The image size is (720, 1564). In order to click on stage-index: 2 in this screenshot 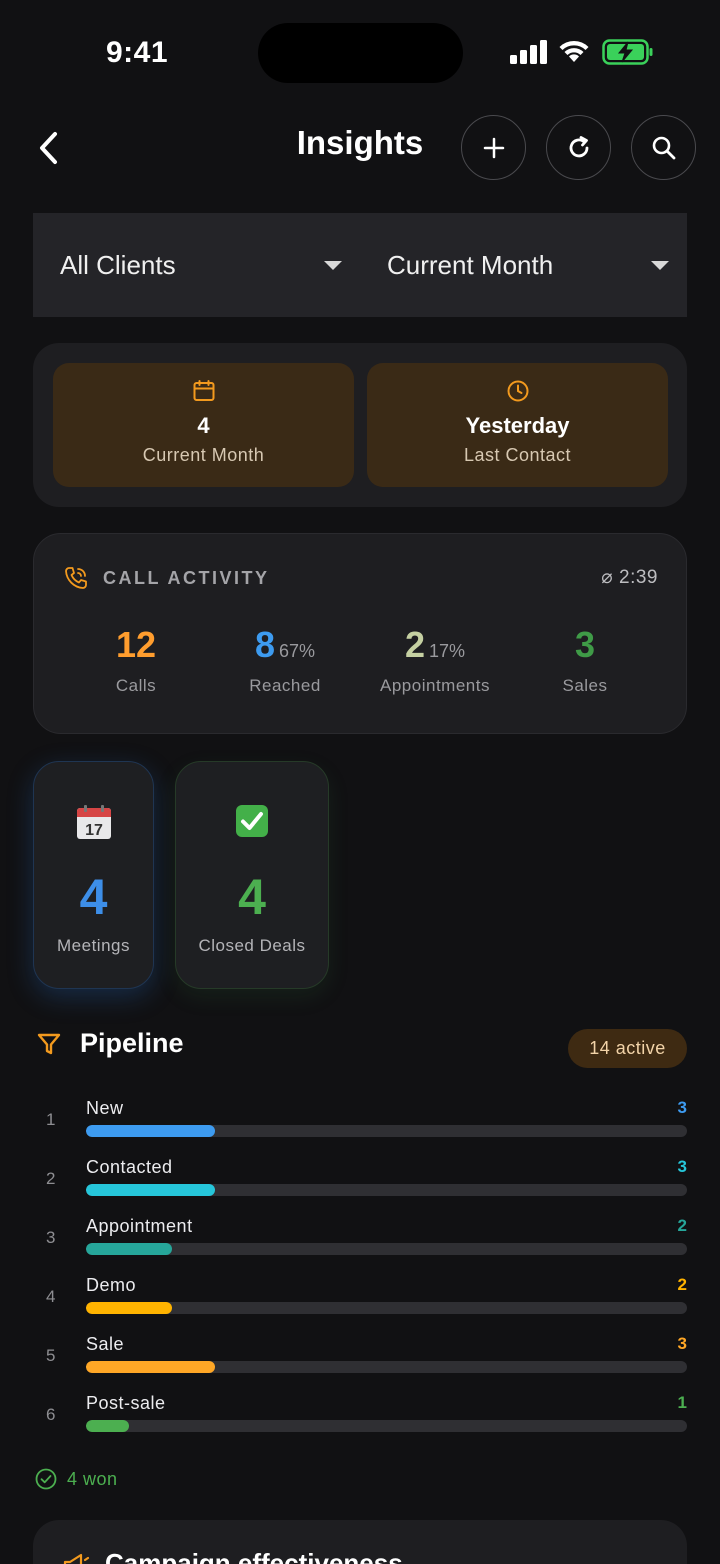, I will do `click(51, 1178)`.